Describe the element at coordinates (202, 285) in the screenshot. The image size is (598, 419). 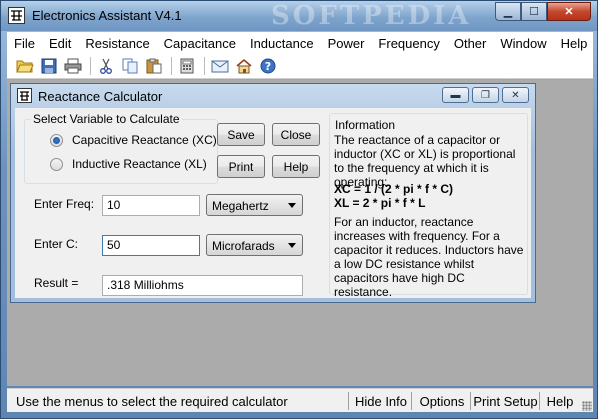
I see `result-field: .318 Milliohms` at that location.